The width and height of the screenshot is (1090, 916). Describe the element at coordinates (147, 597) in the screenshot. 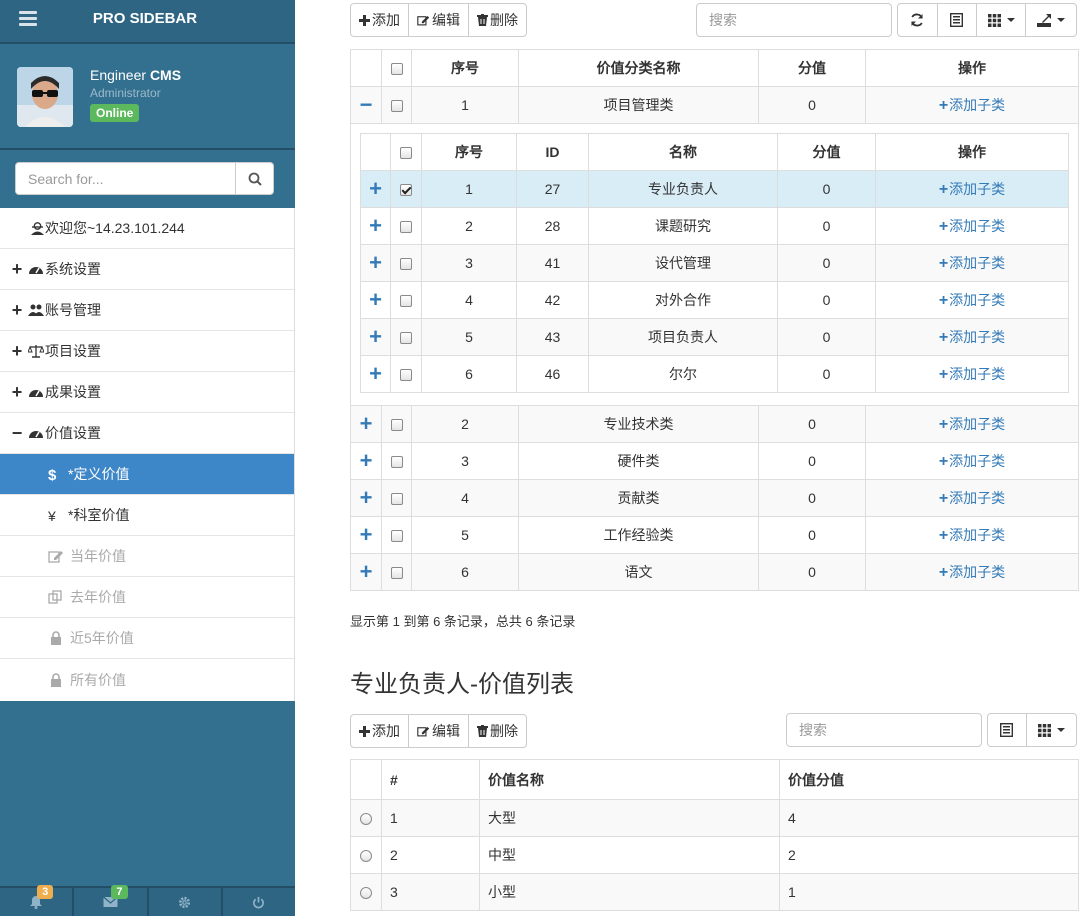

I see `sidebar-subitem-last-year: 去年价值` at that location.